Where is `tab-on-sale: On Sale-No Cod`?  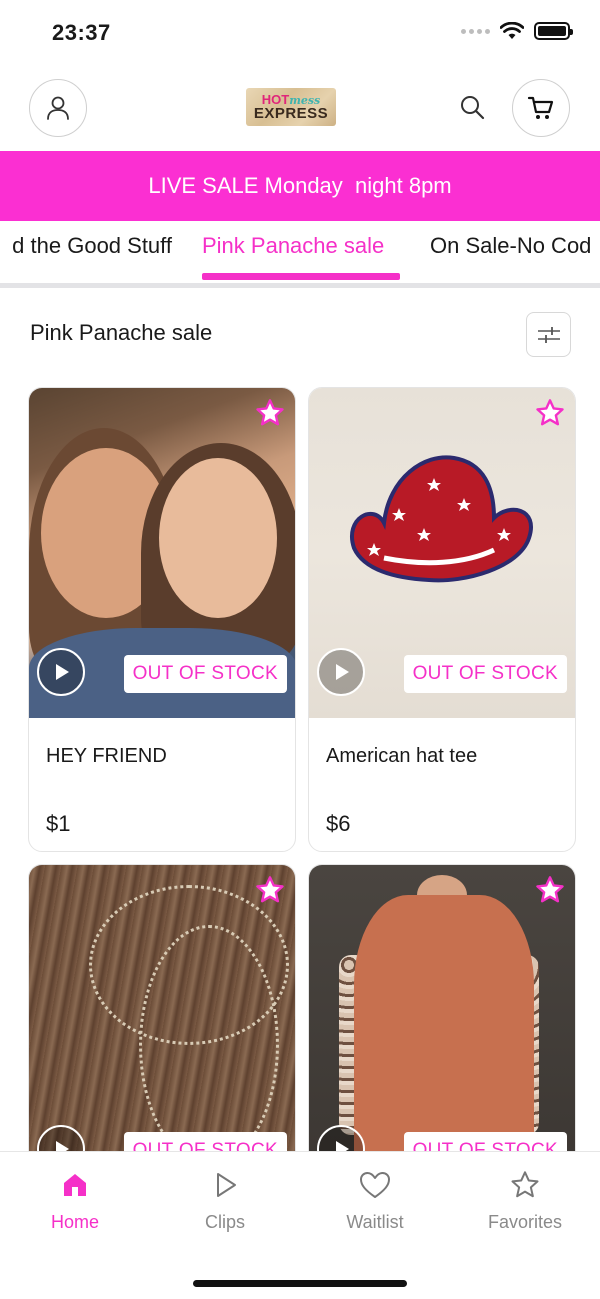
tab-on-sale: On Sale-No Cod is located at coordinates (510, 246).